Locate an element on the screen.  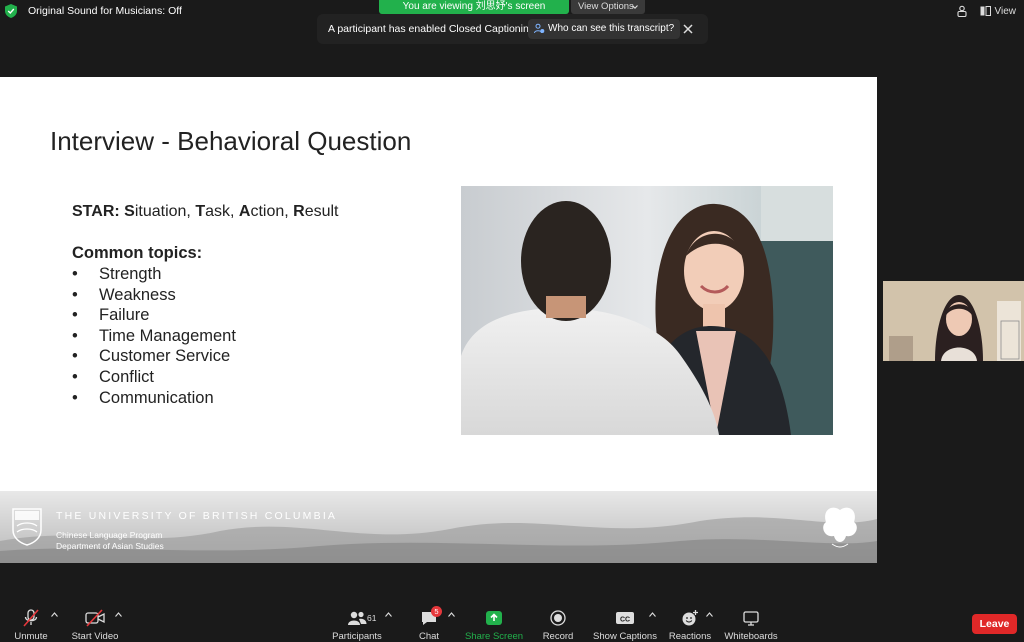
record-label: Record is located at coordinates (558, 636).